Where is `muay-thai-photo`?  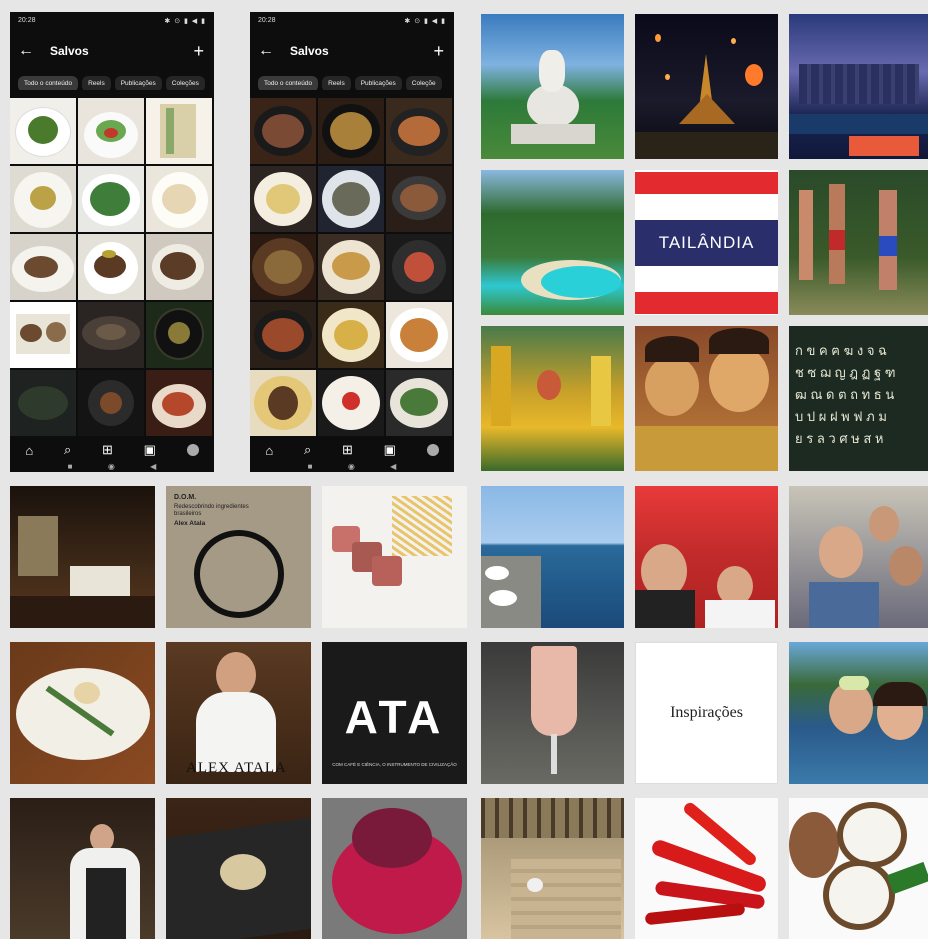
muay-thai-photo is located at coordinates (858, 242).